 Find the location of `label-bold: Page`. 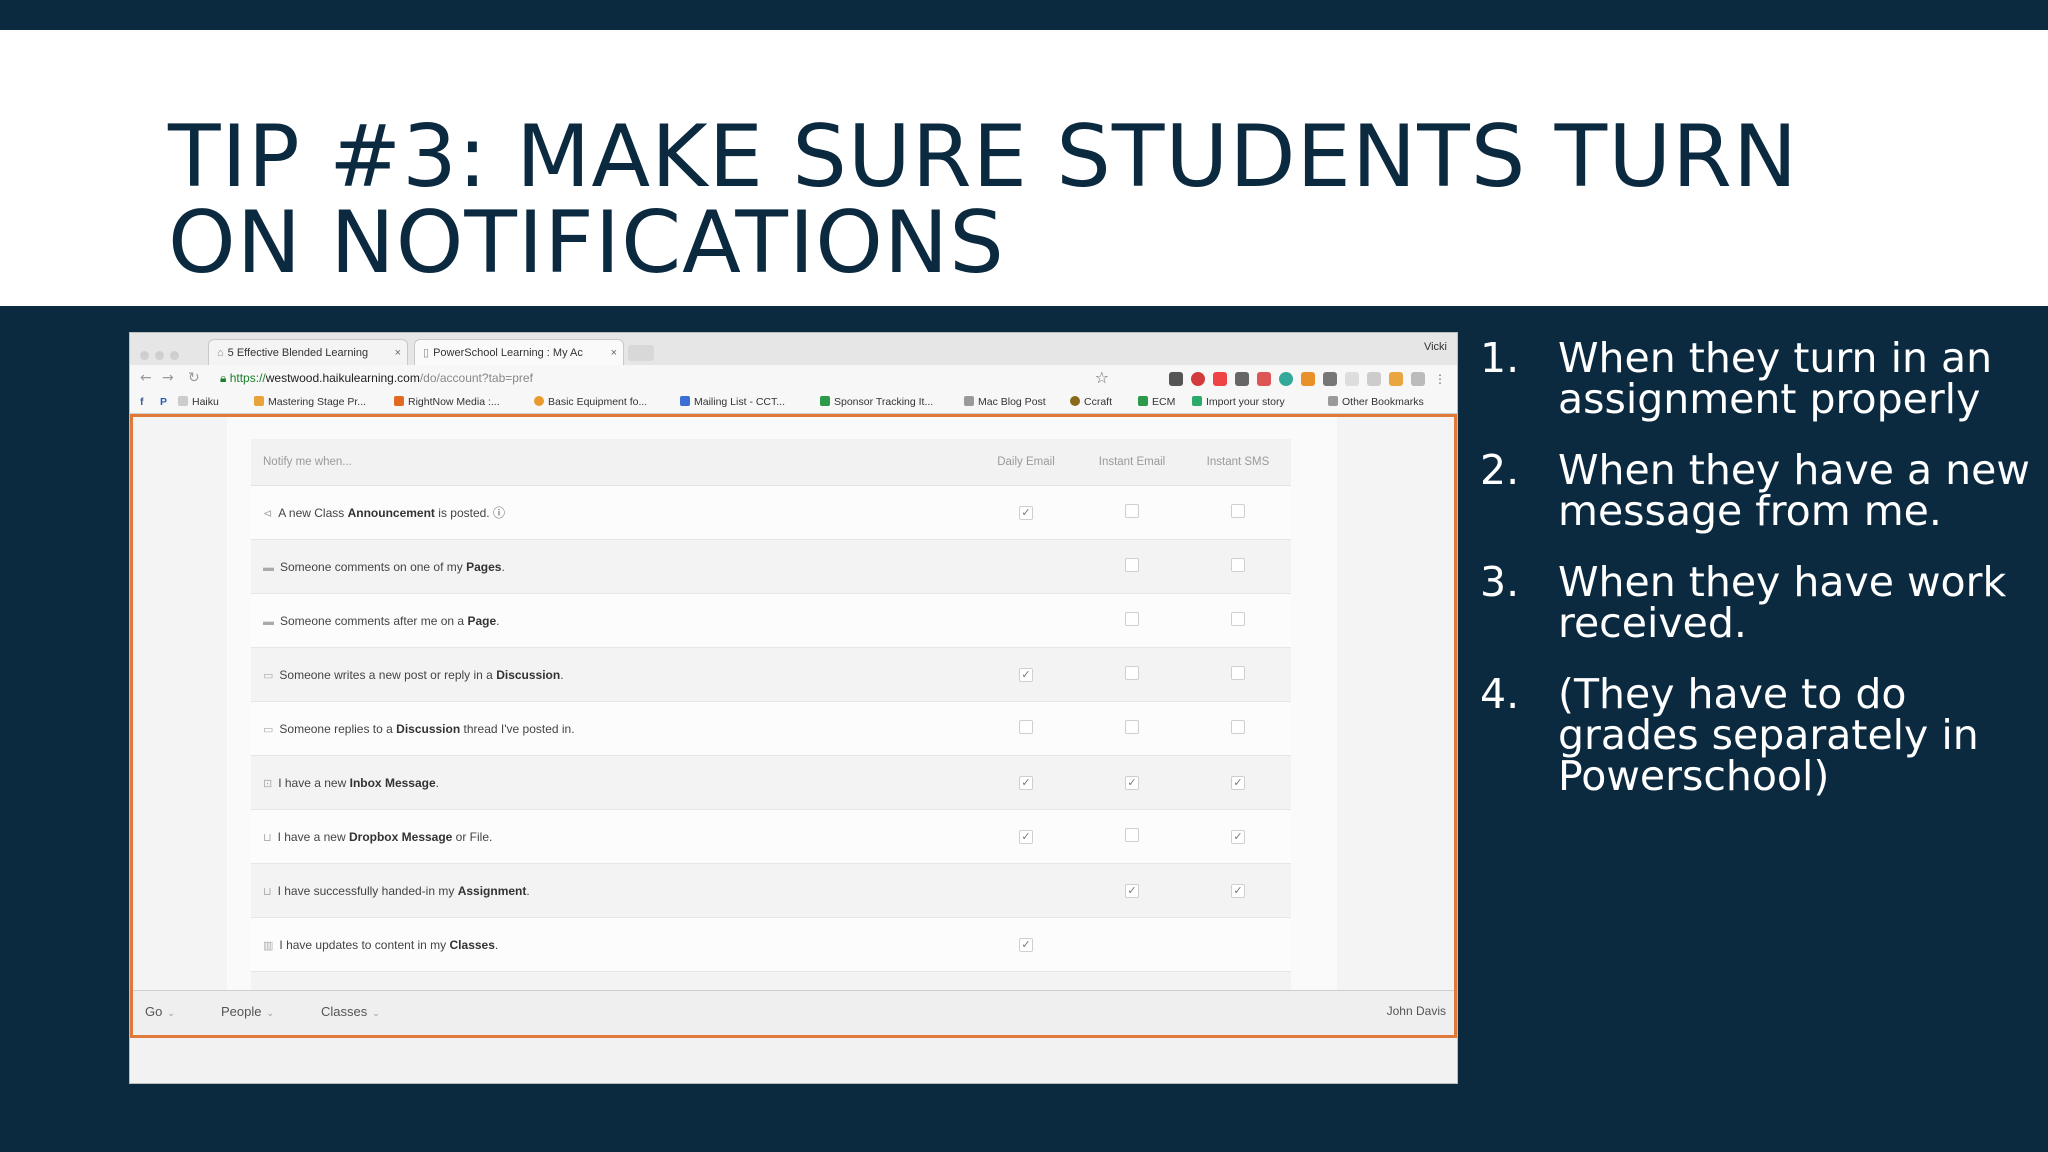

label-bold: Page is located at coordinates (482, 620).